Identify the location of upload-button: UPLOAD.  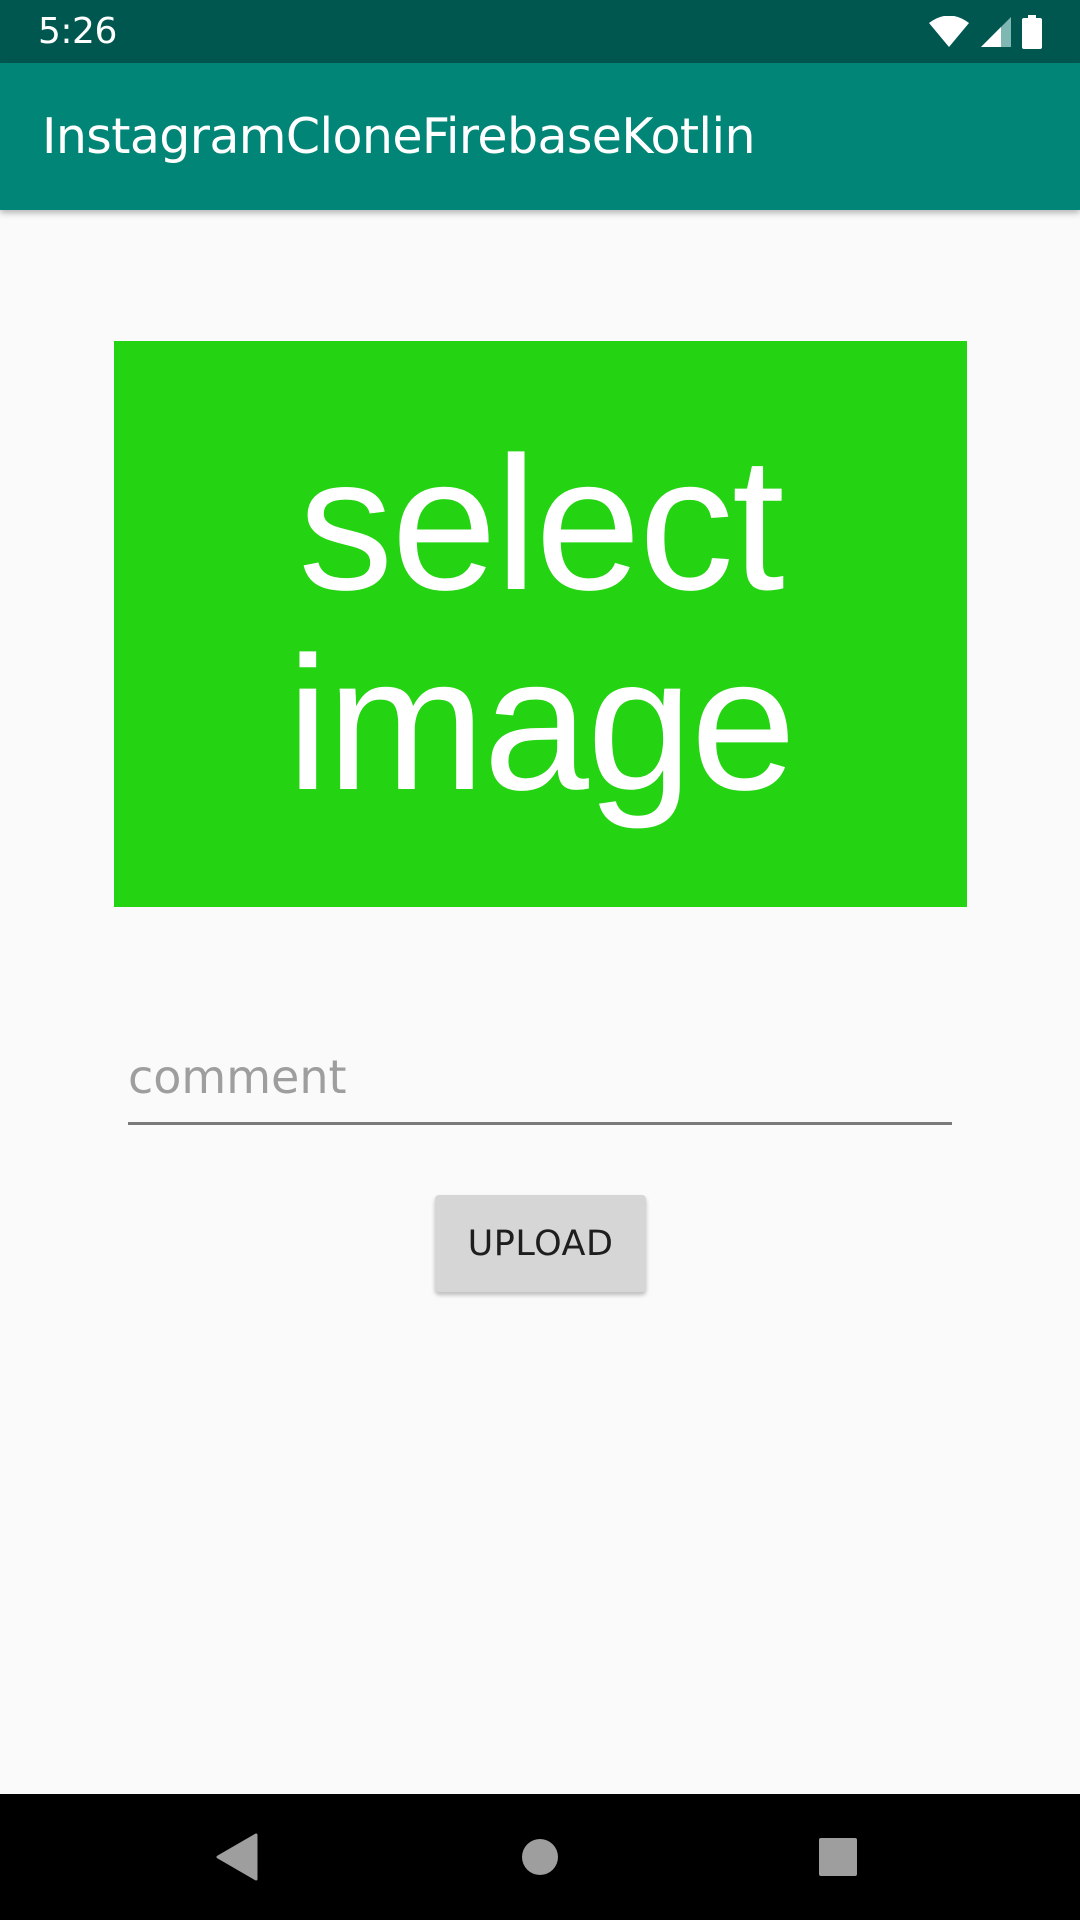
(540, 1243).